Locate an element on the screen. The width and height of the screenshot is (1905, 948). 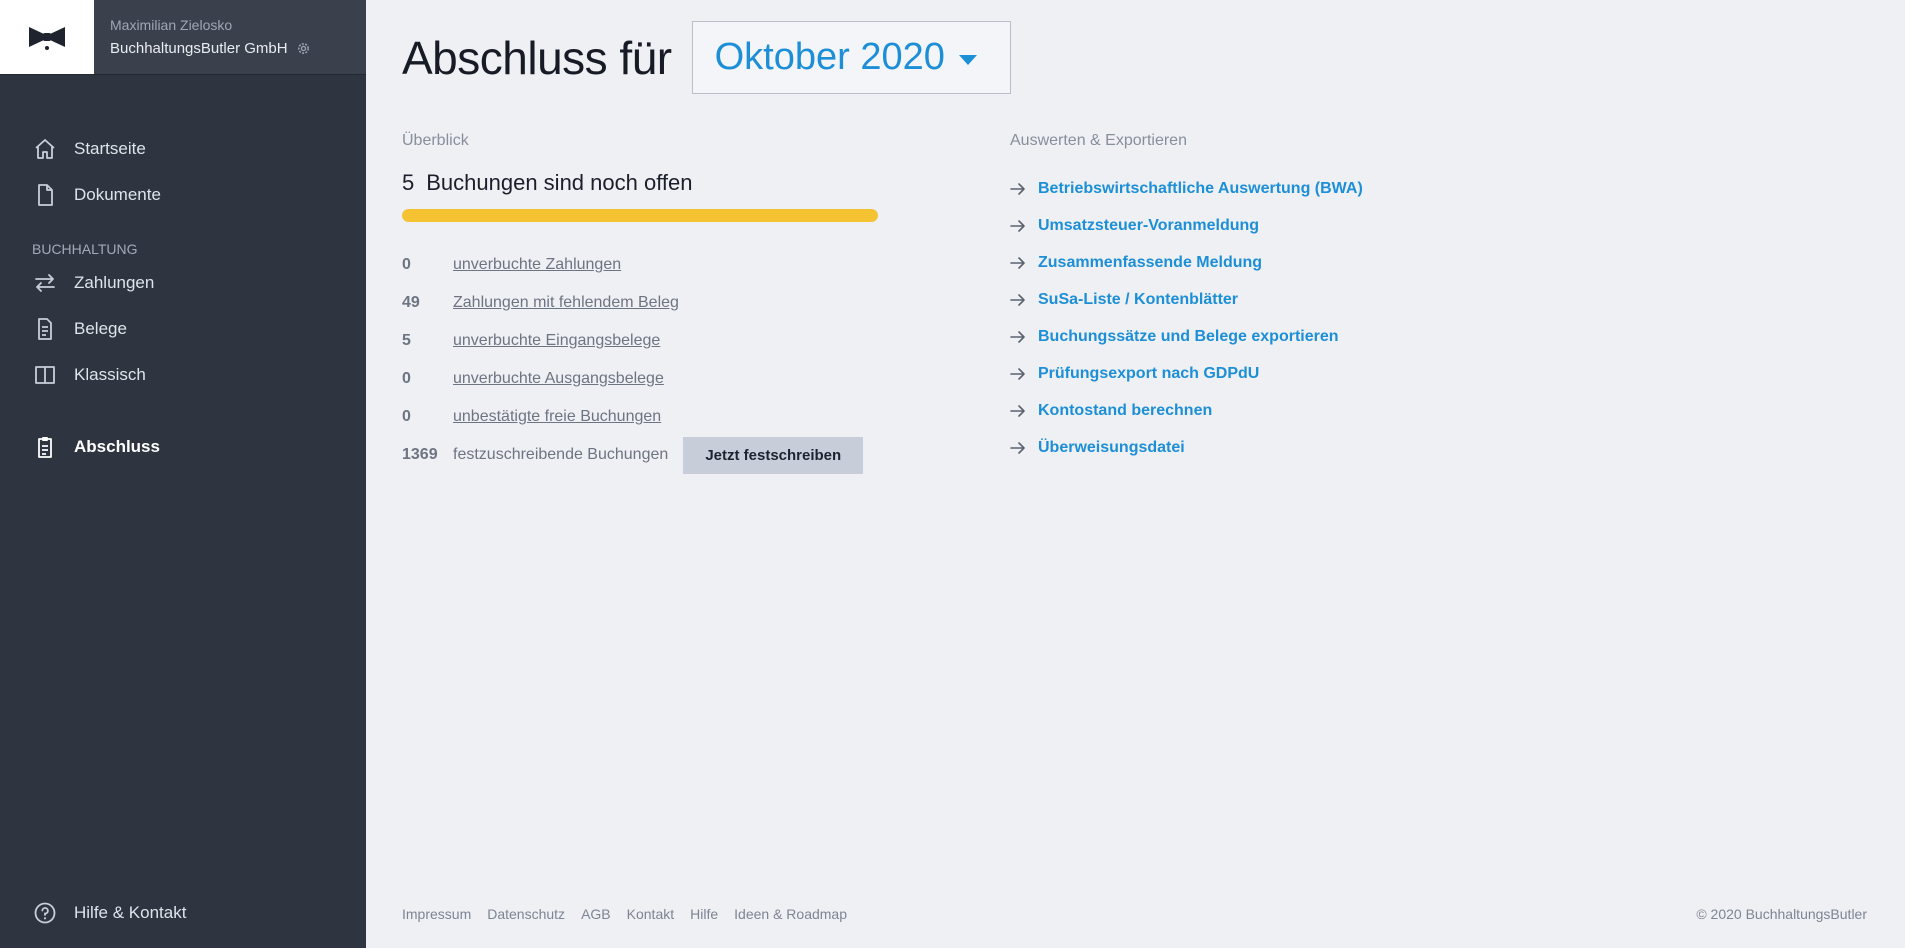
nav-item-dokumente: Dokumente is located at coordinates (183, 195).